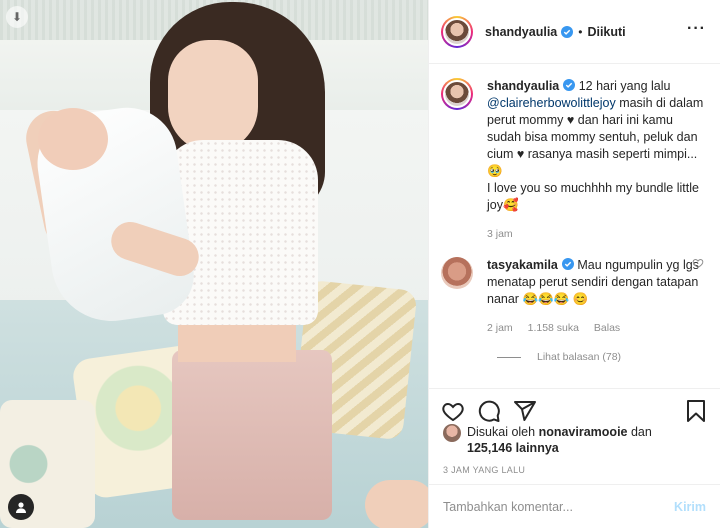 This screenshot has width=720, height=528. Describe the element at coordinates (690, 507) in the screenshot. I see `post-comment-button: Kirim` at that location.